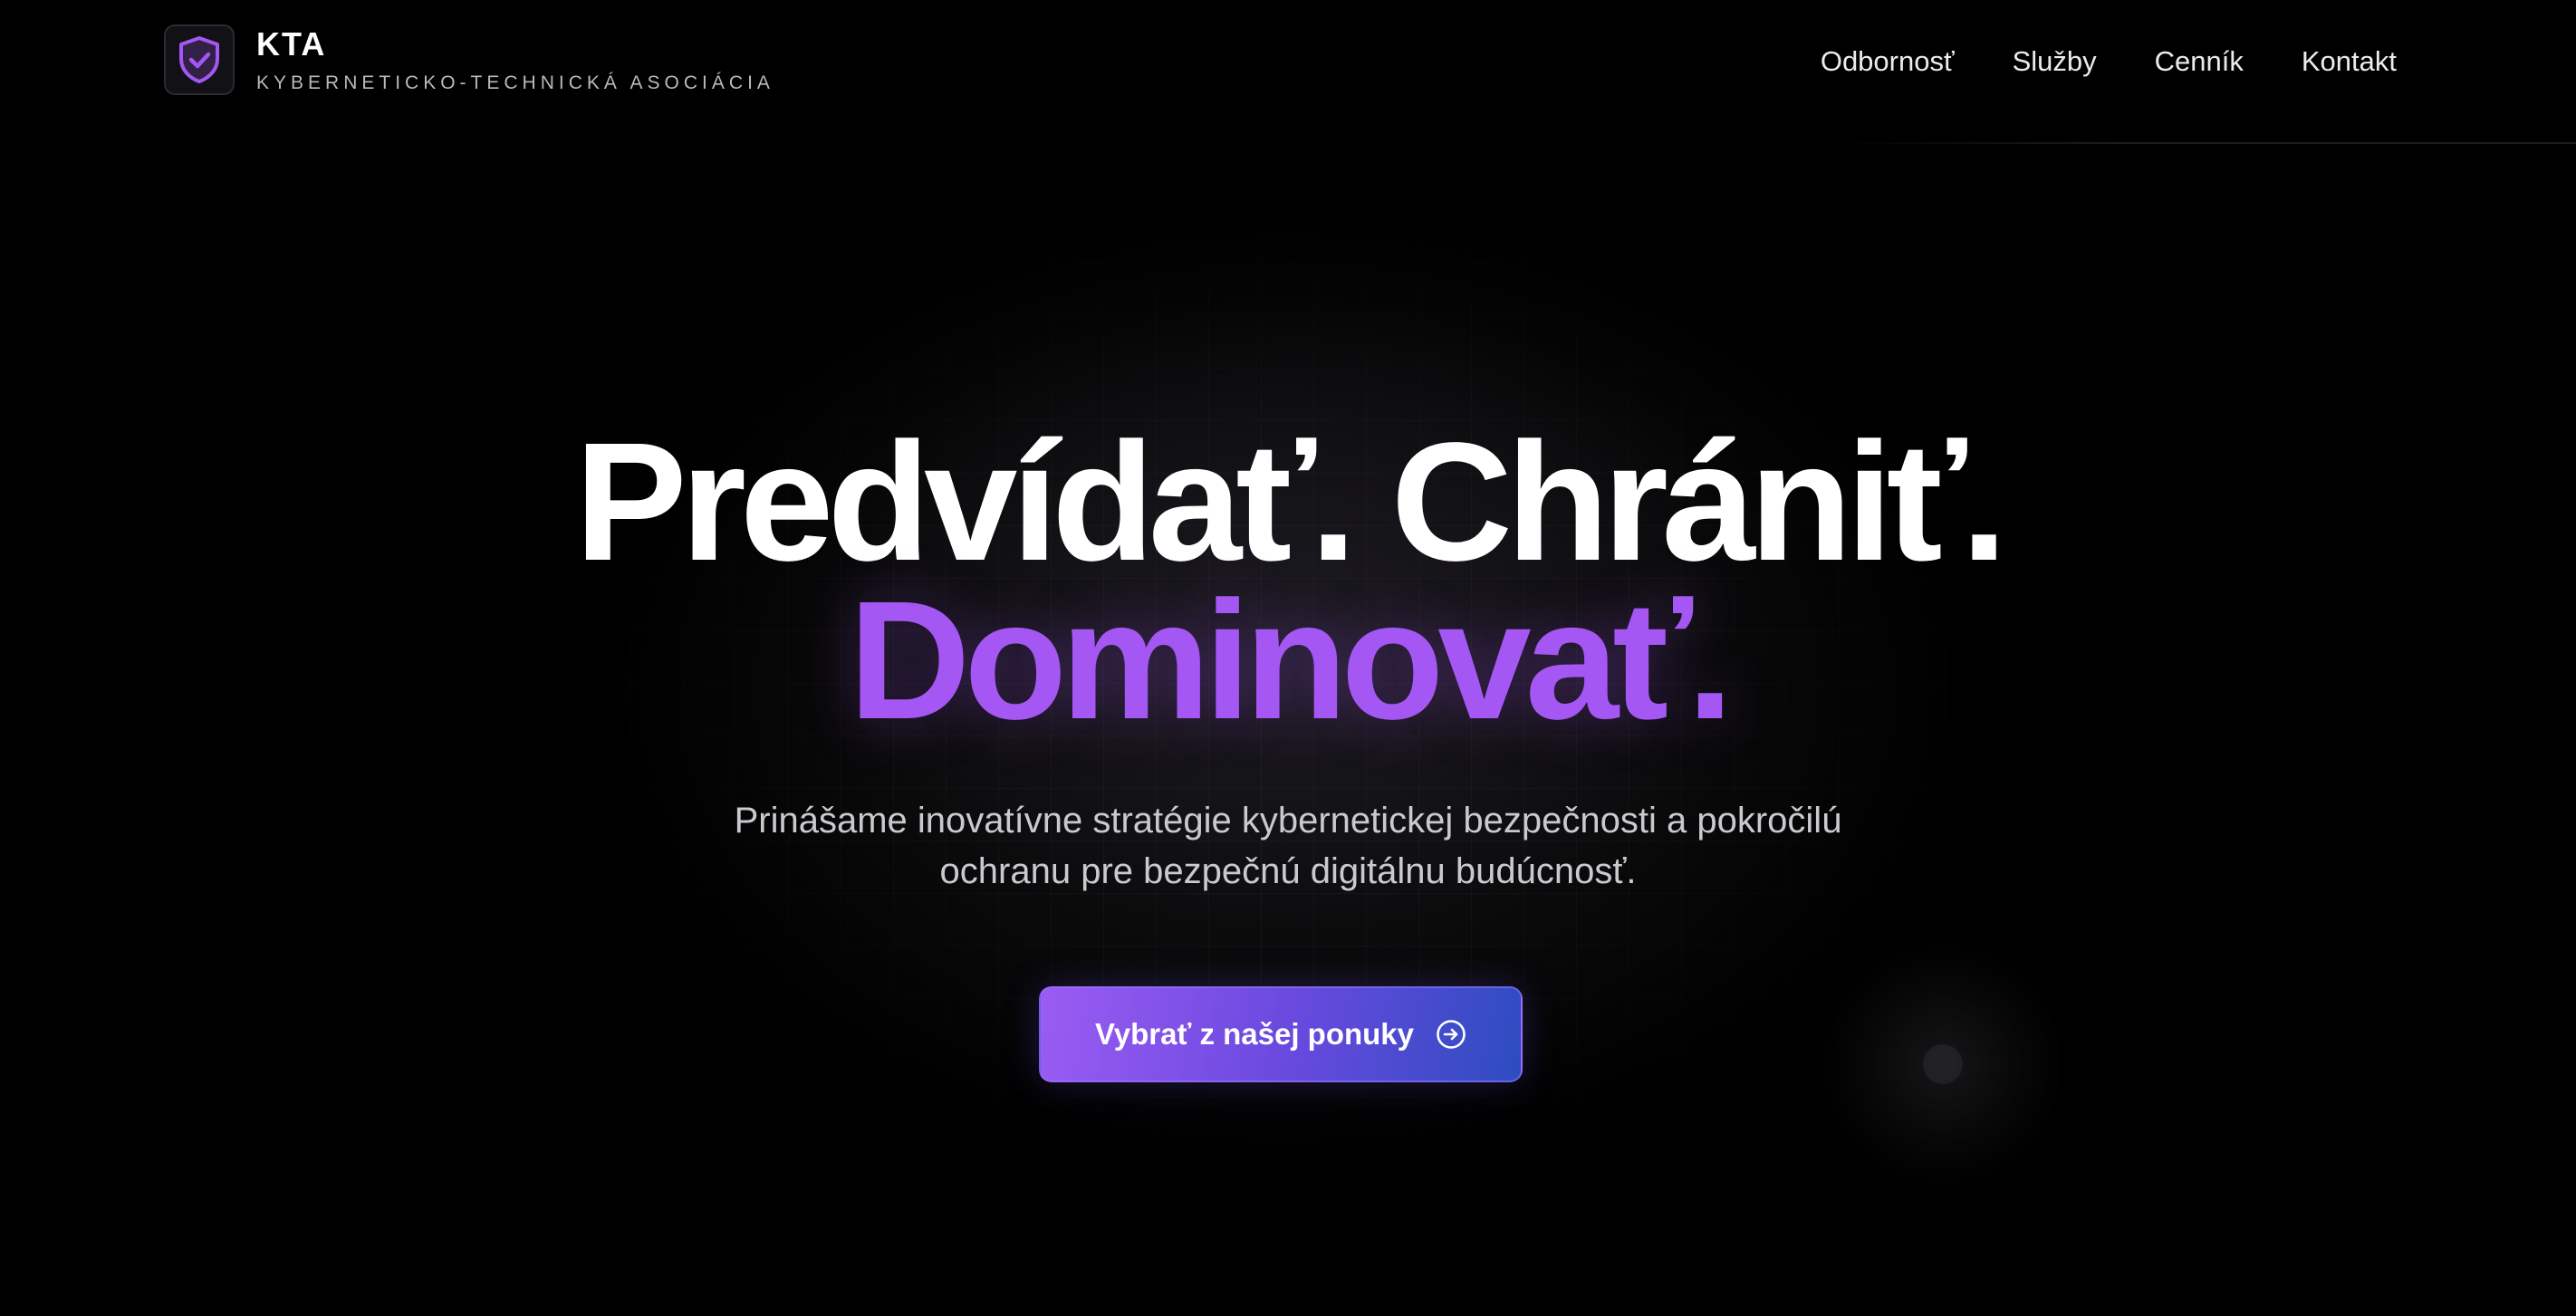 This screenshot has height=1316, width=2576. I want to click on hero-headline: Predvídať. Chrániť., so click(1291, 502).